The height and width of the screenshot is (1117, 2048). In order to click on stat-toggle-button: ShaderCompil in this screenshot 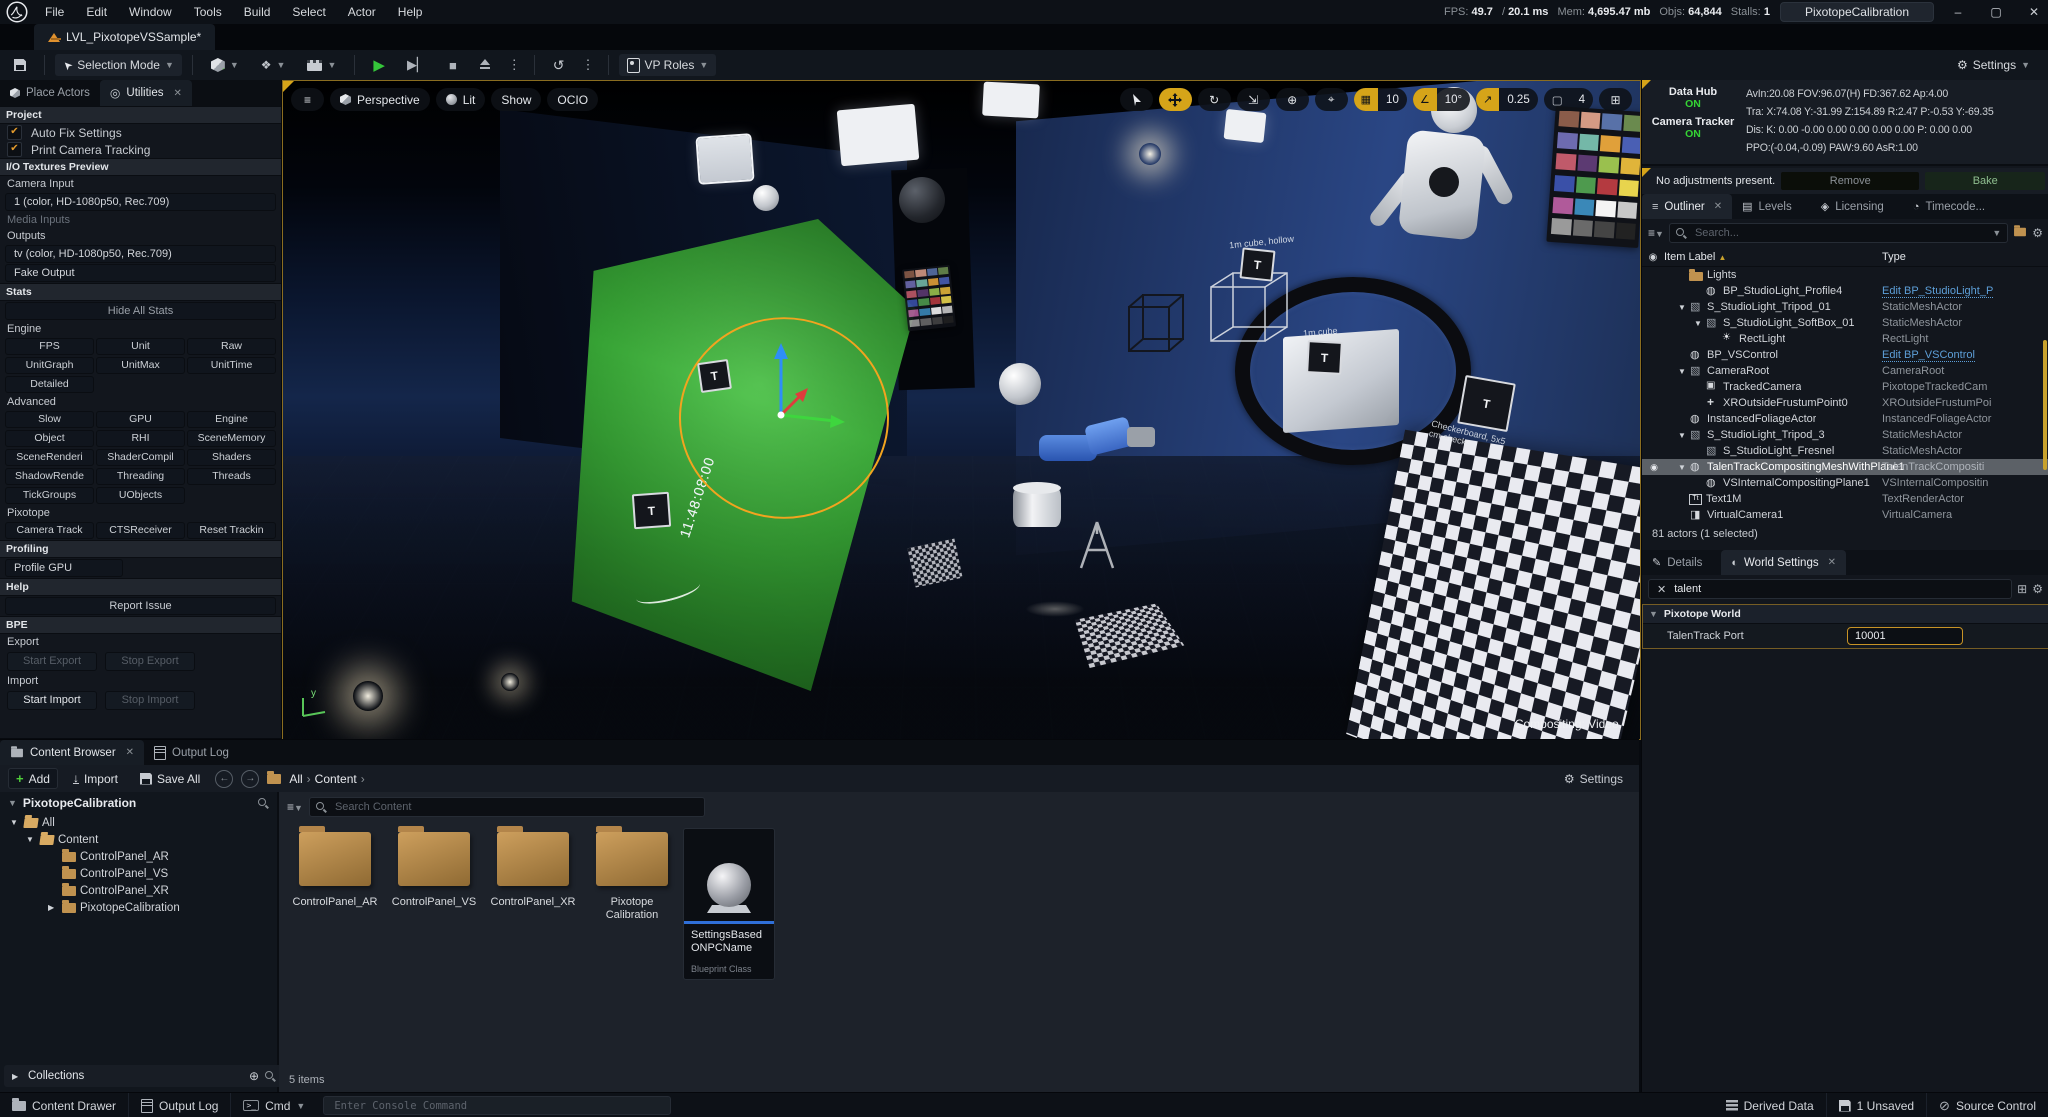, I will do `click(140, 457)`.